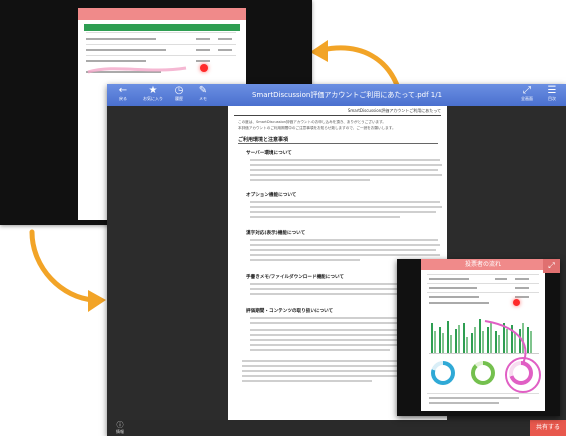  I want to click on history-button: ◷ 履歴, so click(179, 95).